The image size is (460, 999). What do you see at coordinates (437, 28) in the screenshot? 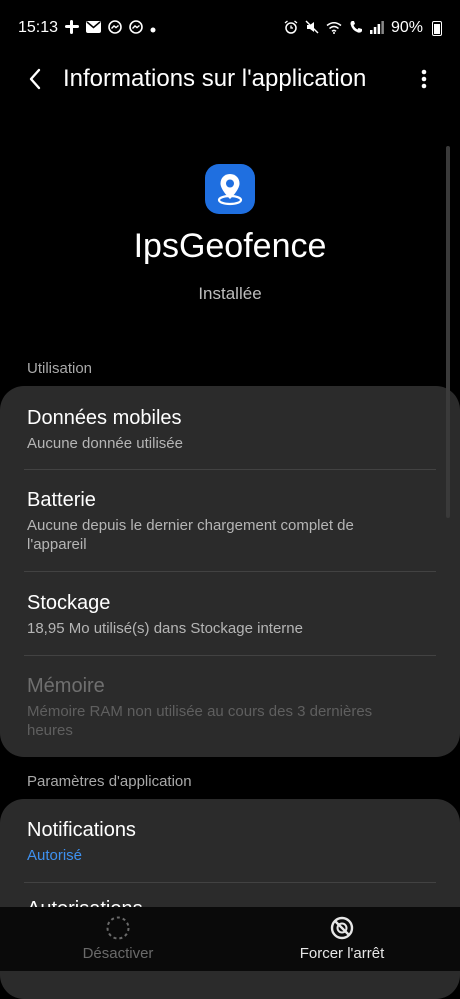
I see `battery-icon` at bounding box center [437, 28].